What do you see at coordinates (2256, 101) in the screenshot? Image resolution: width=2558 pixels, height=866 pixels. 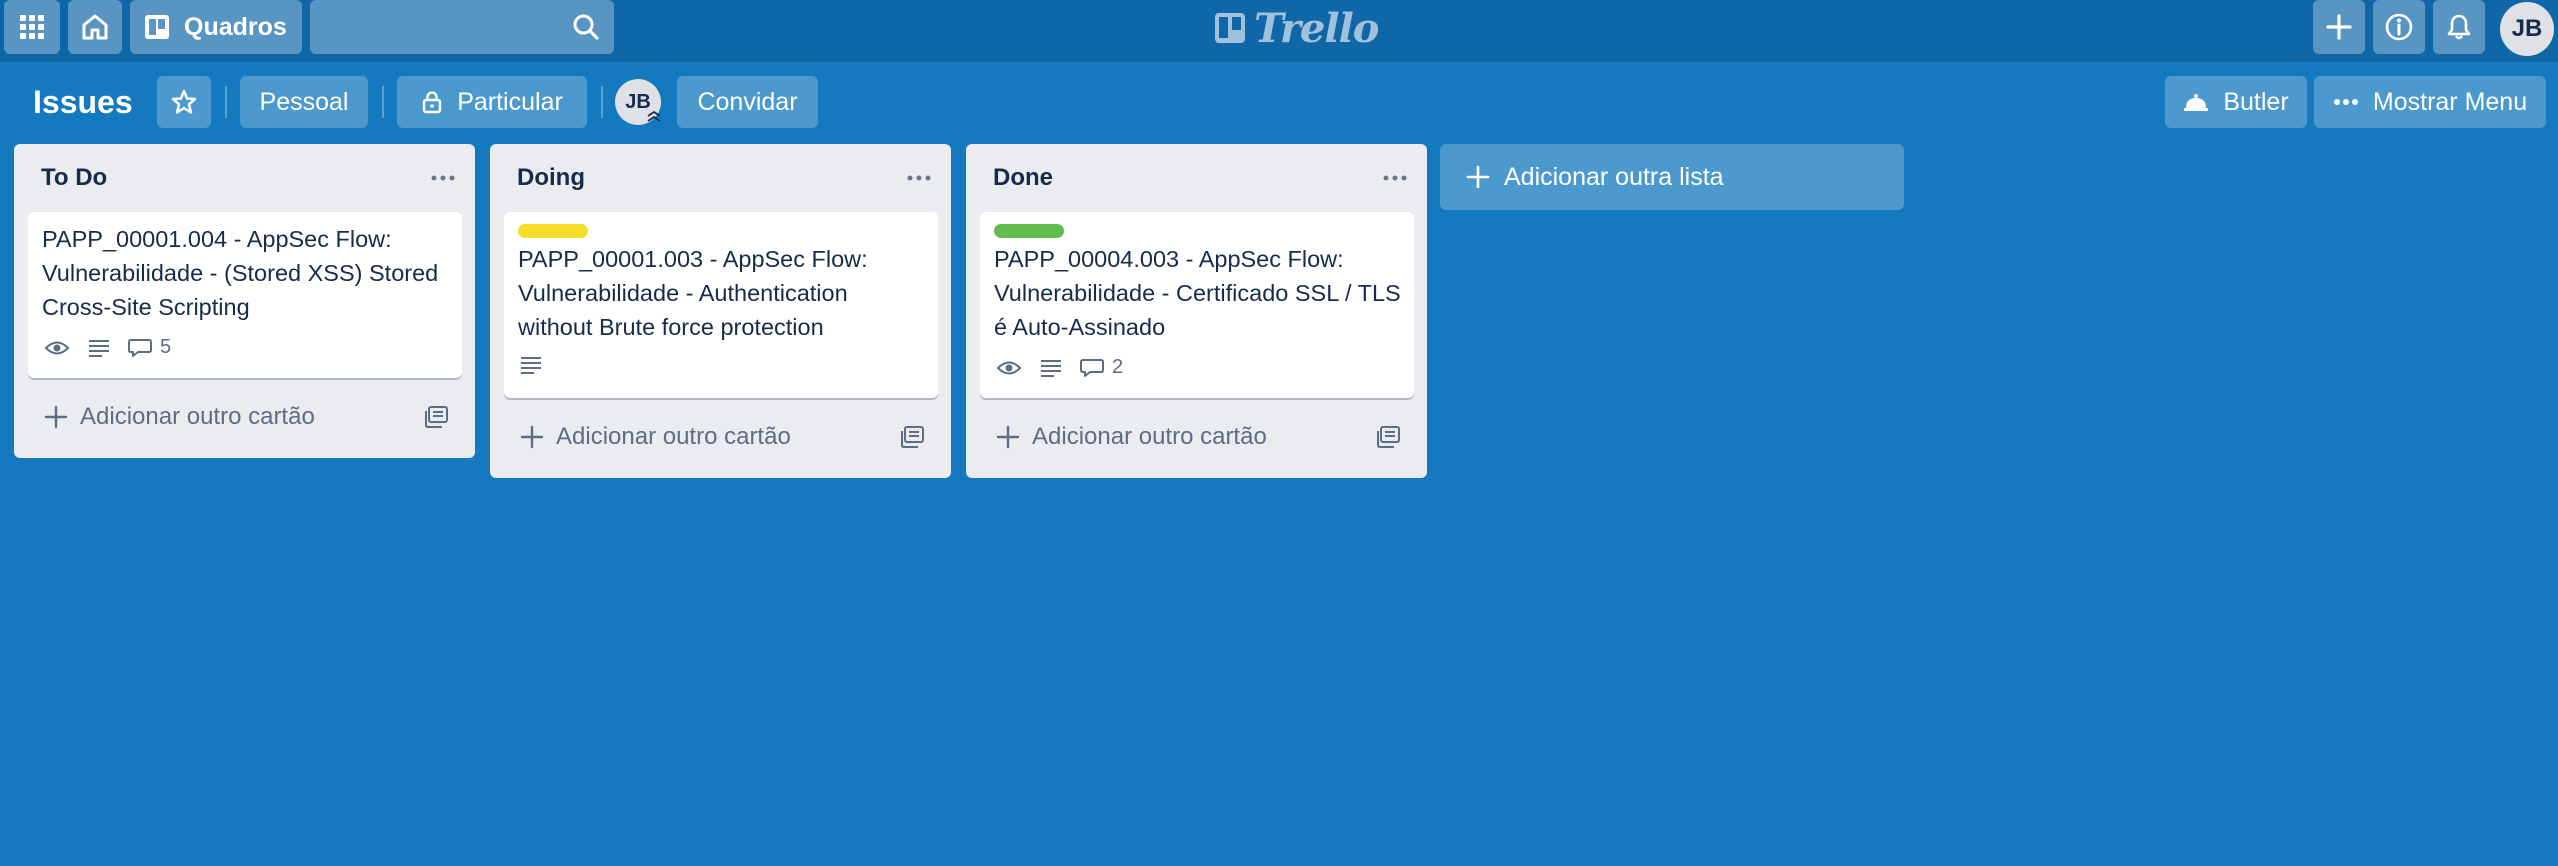 I see `butler-label: Butler` at bounding box center [2256, 101].